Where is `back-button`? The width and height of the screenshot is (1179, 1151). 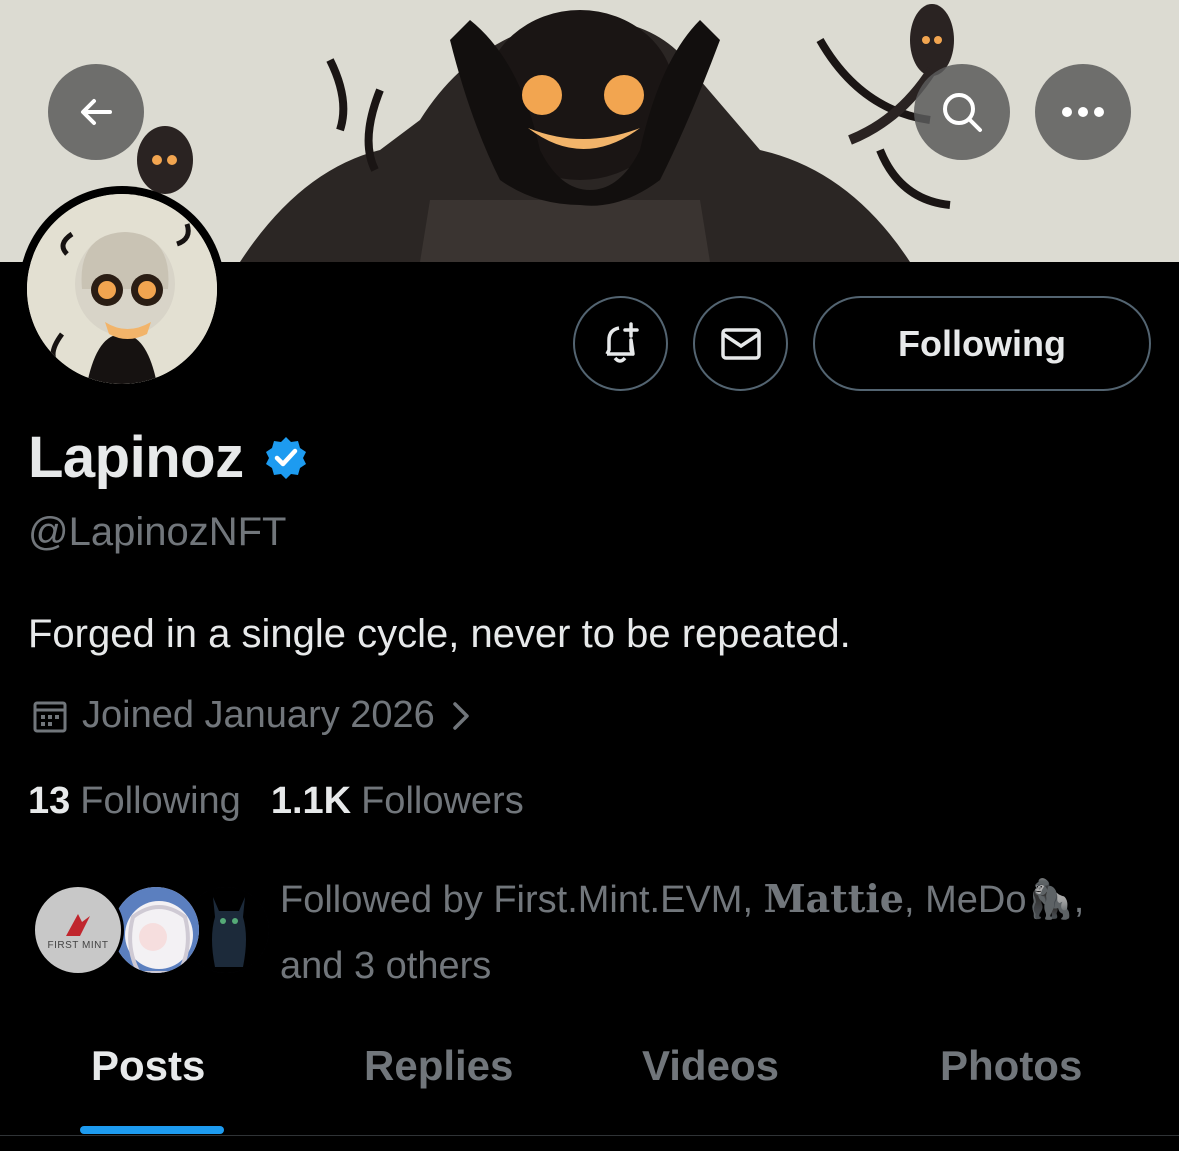 back-button is located at coordinates (96, 112).